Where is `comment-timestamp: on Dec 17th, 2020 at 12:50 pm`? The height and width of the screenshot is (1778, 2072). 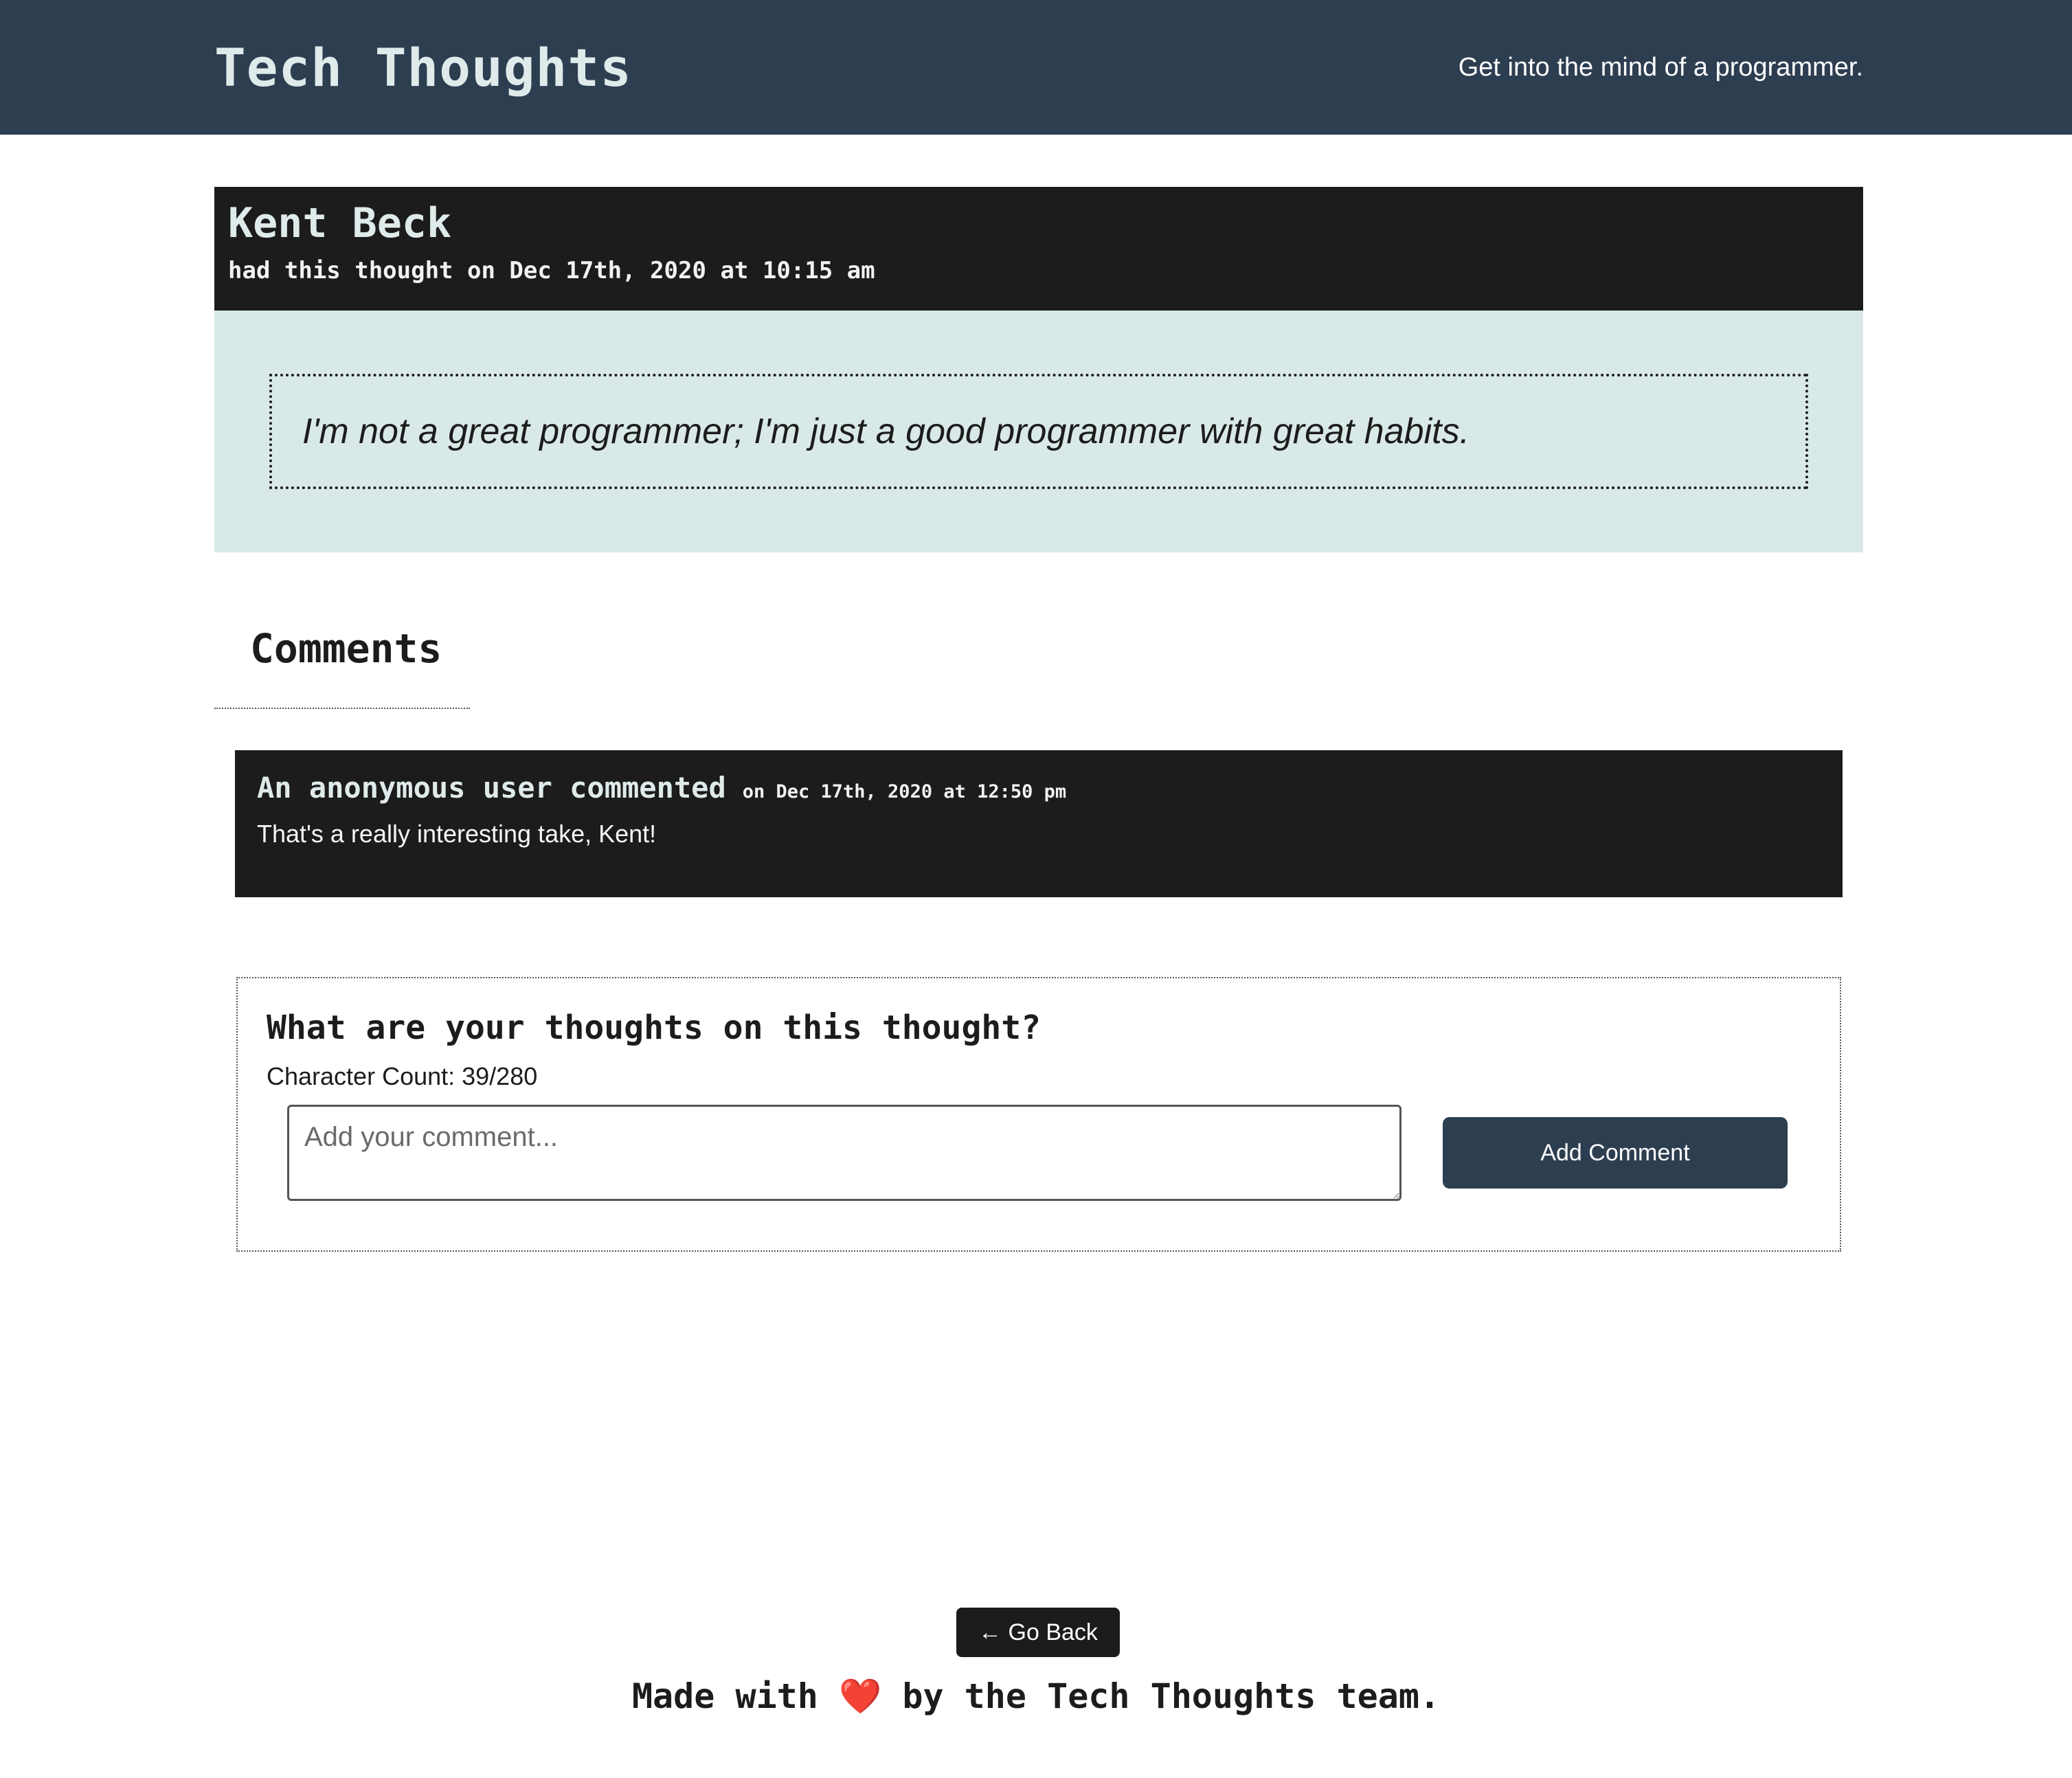
comment-timestamp: on Dec 17th, 2020 at 12:50 pm is located at coordinates (904, 791).